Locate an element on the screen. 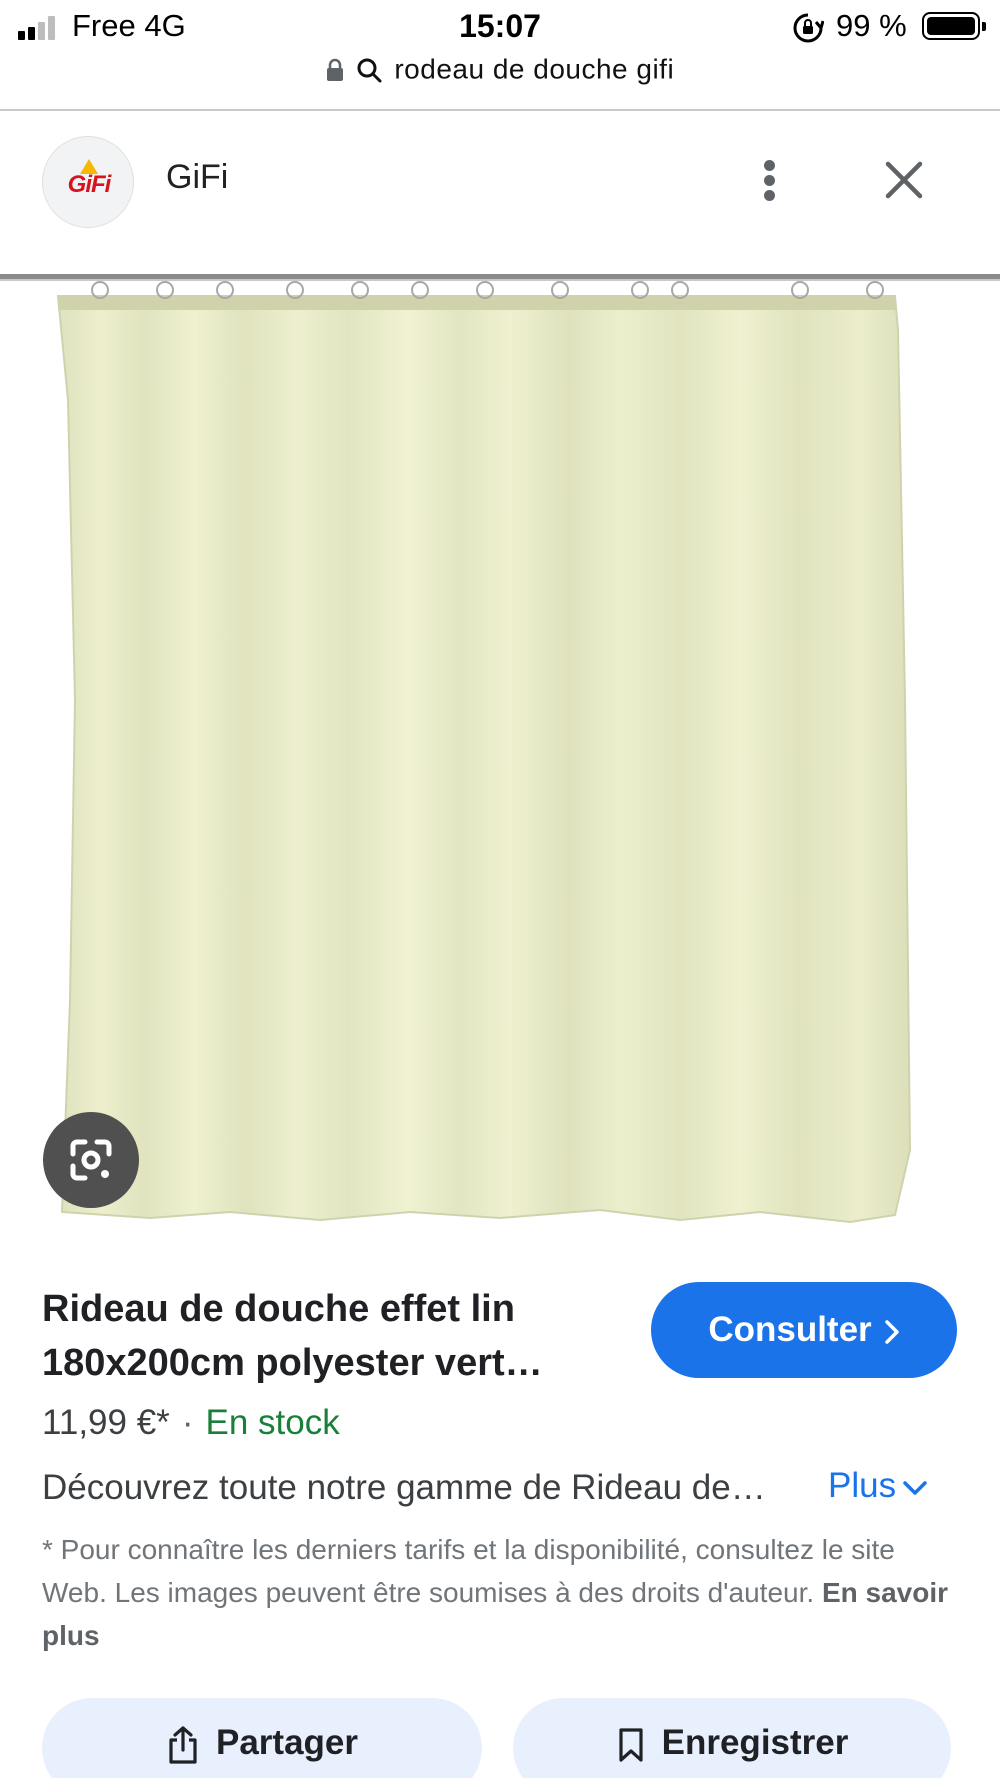  status-bar: Free 4G 15:07 99 % is located at coordinates (500, 25).